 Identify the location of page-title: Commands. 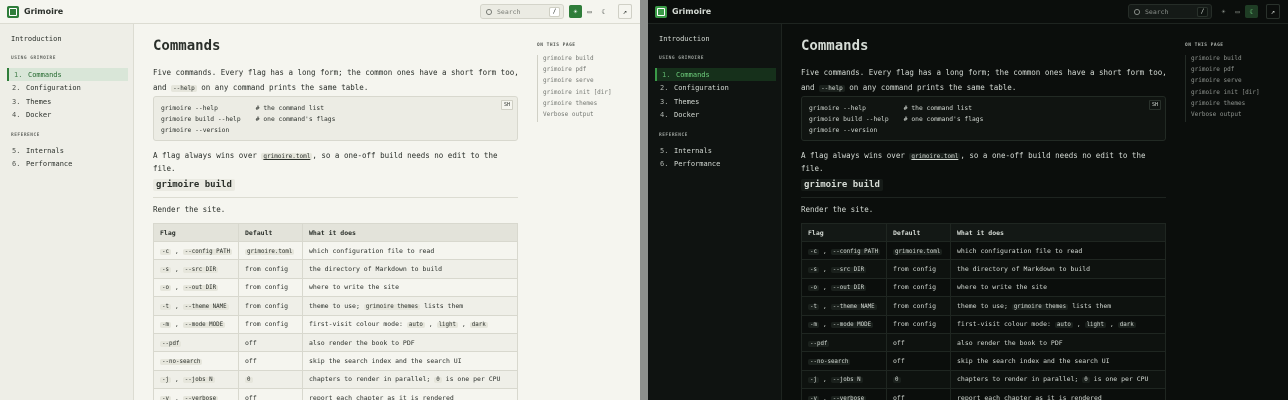
(835, 46).